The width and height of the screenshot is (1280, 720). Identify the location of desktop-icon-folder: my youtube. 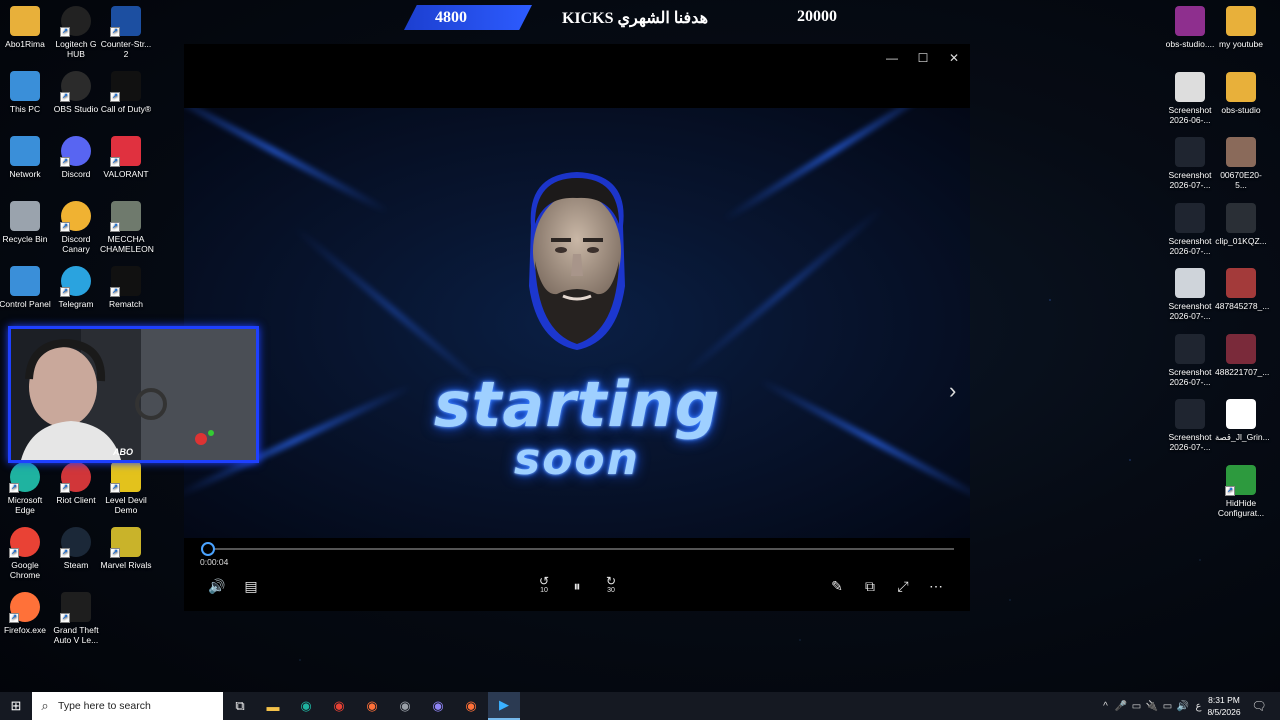
(1241, 27).